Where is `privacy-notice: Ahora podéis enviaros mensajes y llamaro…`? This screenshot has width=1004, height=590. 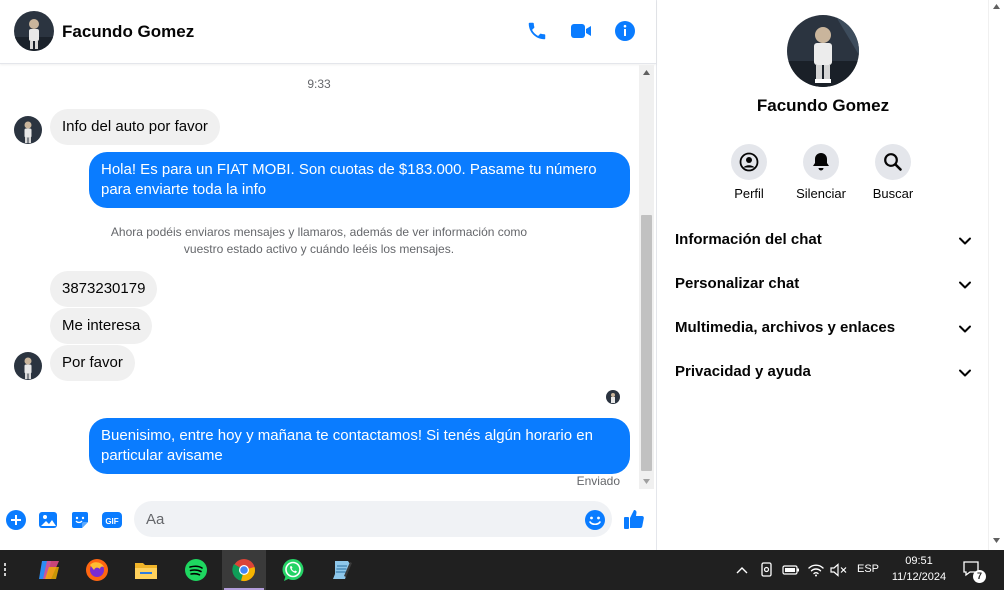
privacy-notice: Ahora podéis enviaros mensajes y llamaro… is located at coordinates (319, 240).